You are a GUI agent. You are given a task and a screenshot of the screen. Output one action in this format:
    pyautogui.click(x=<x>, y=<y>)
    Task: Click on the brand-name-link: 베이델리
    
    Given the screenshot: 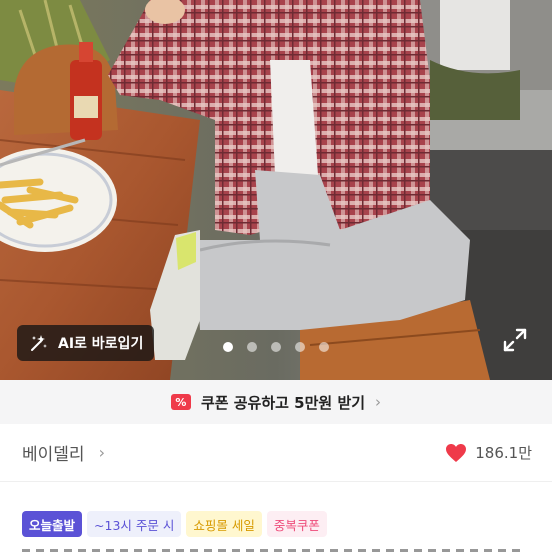 What is the action you would take?
    pyautogui.click(x=53, y=452)
    